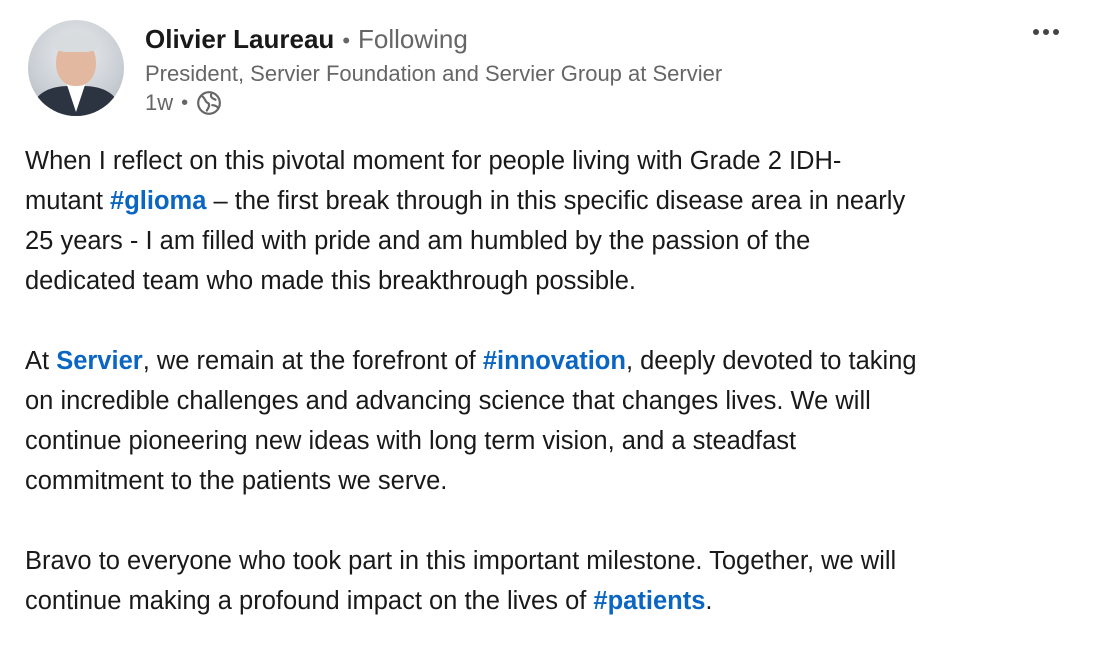  Describe the element at coordinates (413, 39) in the screenshot. I see `follow-status: Following` at that location.